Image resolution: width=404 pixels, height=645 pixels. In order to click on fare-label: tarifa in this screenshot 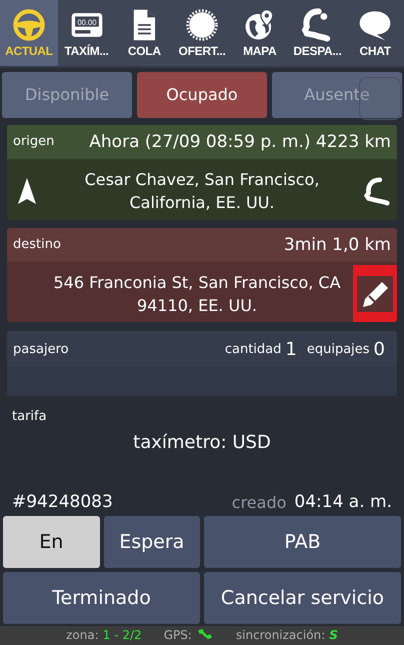, I will do `click(30, 416)`.